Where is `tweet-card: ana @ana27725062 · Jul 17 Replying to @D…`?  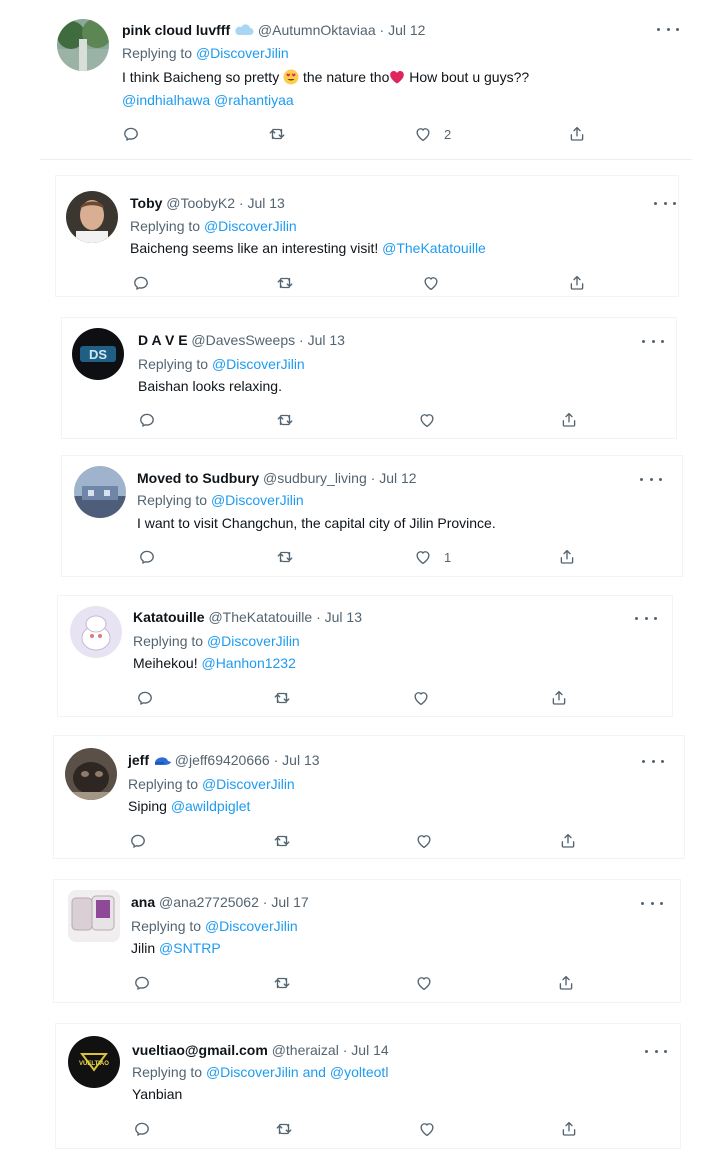
tweet-card: ana @ana27725062 · Jul 17 Replying to @D… is located at coordinates (367, 941).